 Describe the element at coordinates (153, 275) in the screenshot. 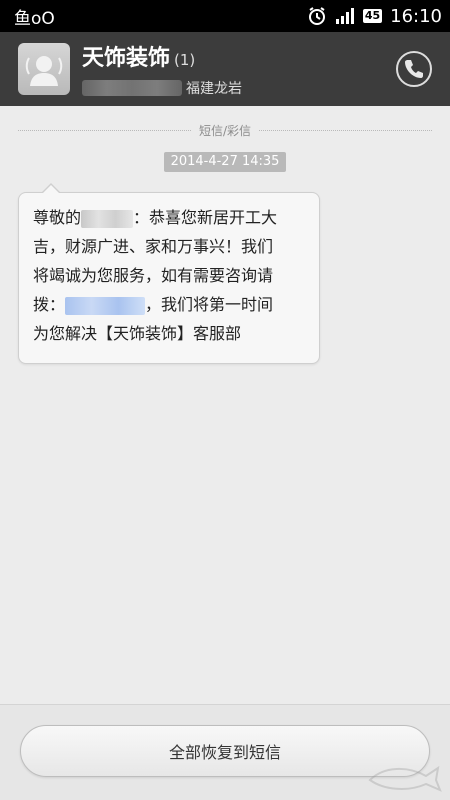

I see `message-line-3: 将竭诚为您服务，如有需要咨询请` at that location.